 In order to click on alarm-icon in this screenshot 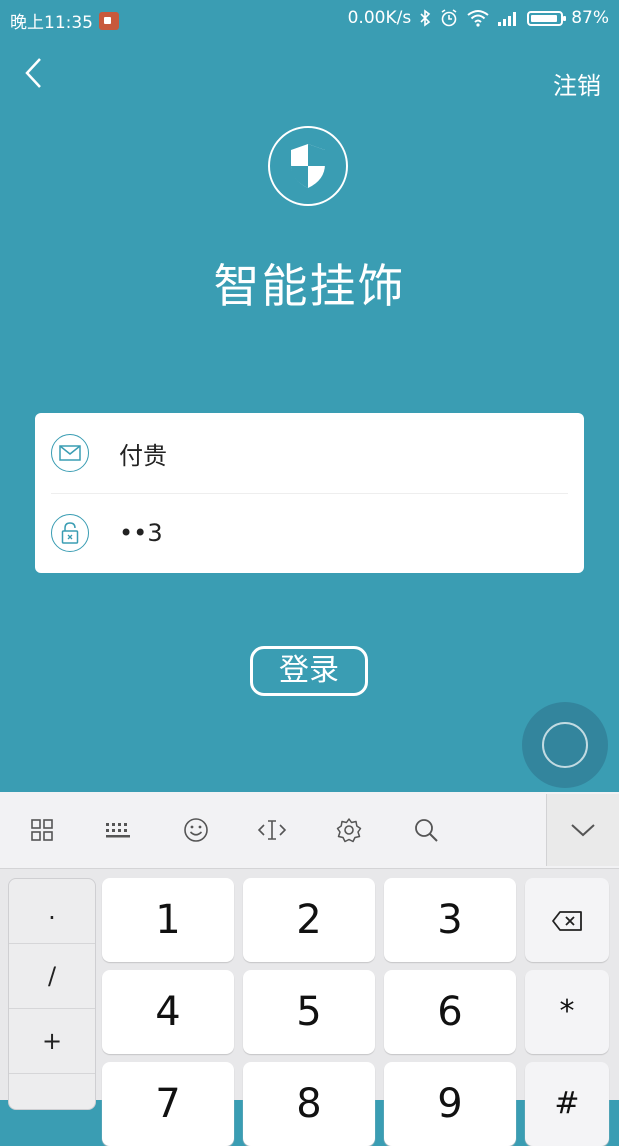, I will do `click(449, 18)`.